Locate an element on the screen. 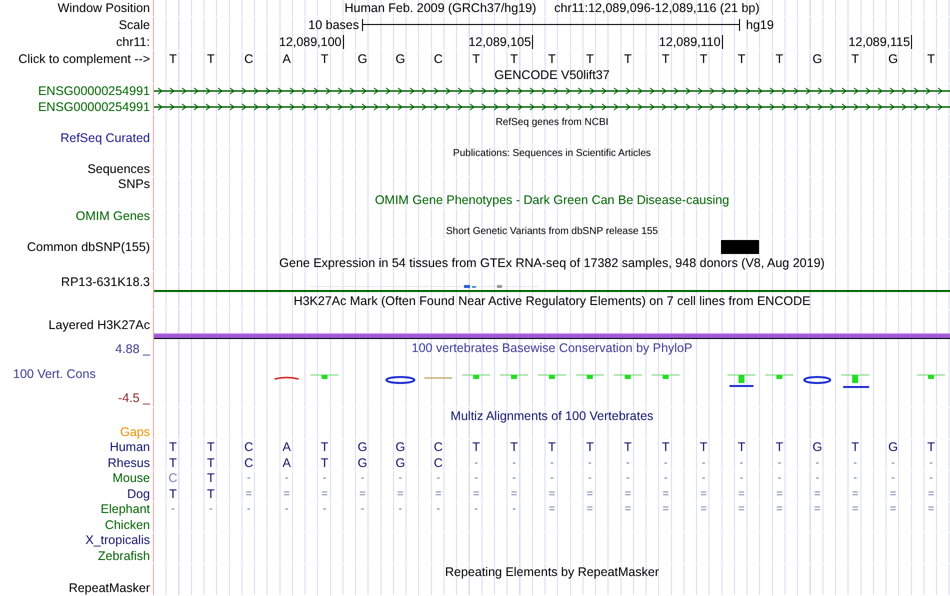  track-label: Zebrafish is located at coordinates (124, 555).